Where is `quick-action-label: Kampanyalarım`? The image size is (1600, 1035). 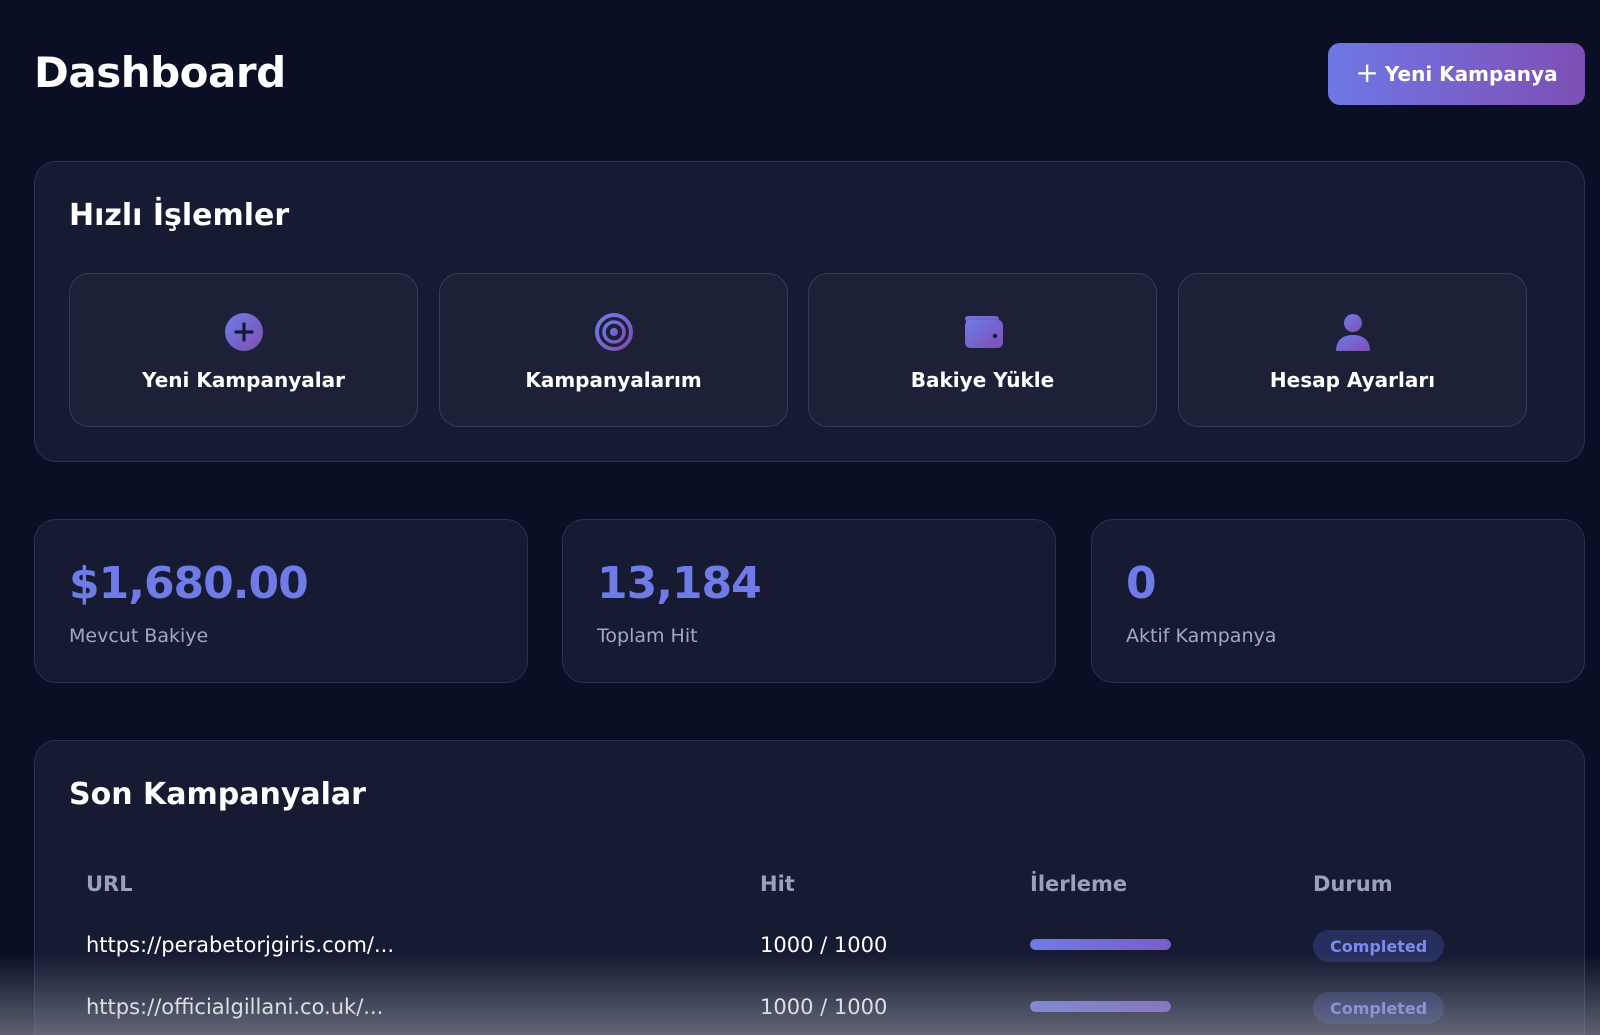 quick-action-label: Kampanyalarım is located at coordinates (613, 380).